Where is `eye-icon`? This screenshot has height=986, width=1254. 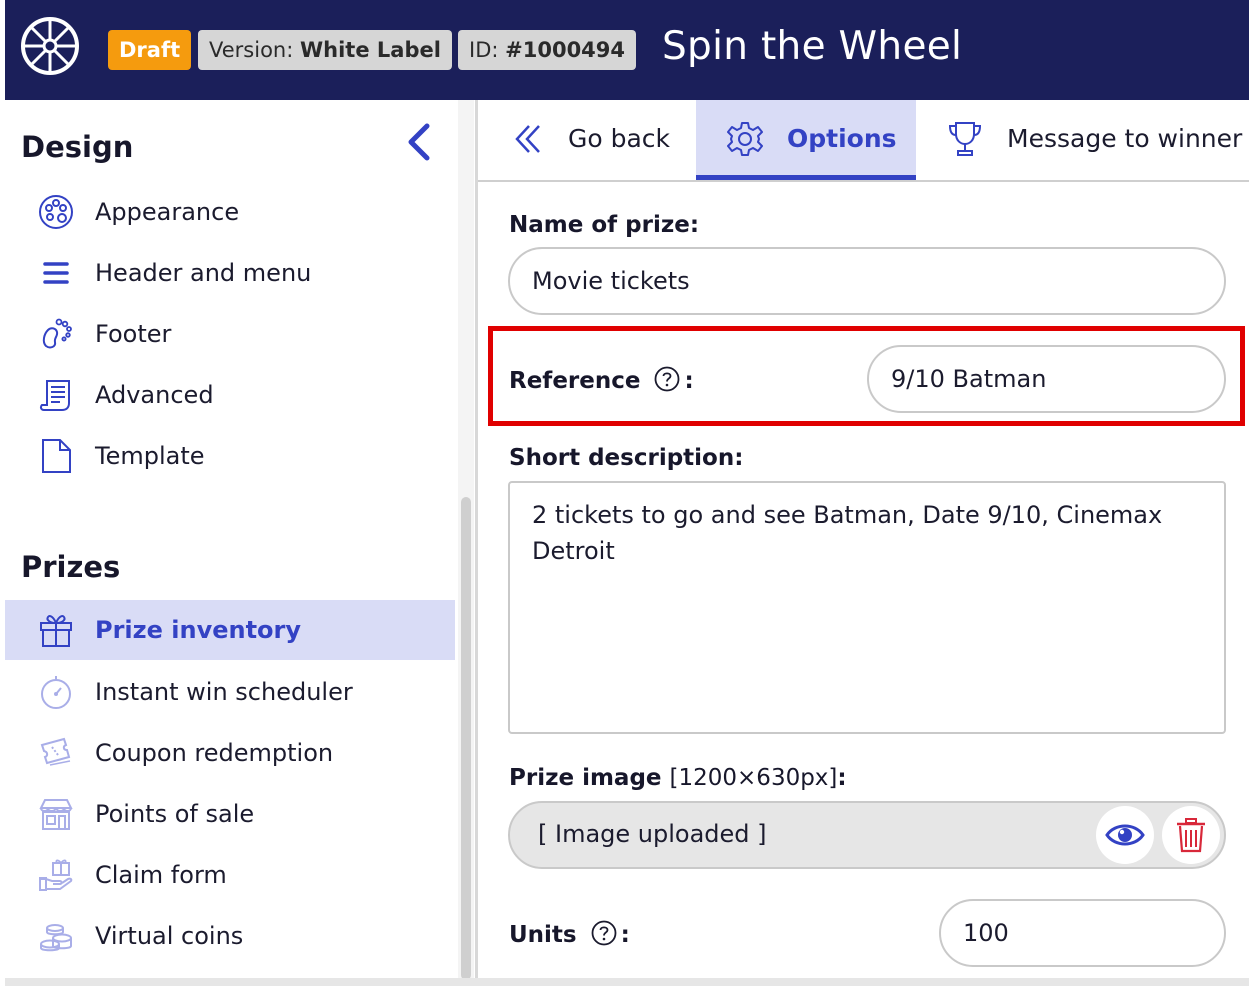
eye-icon is located at coordinates (1125, 835).